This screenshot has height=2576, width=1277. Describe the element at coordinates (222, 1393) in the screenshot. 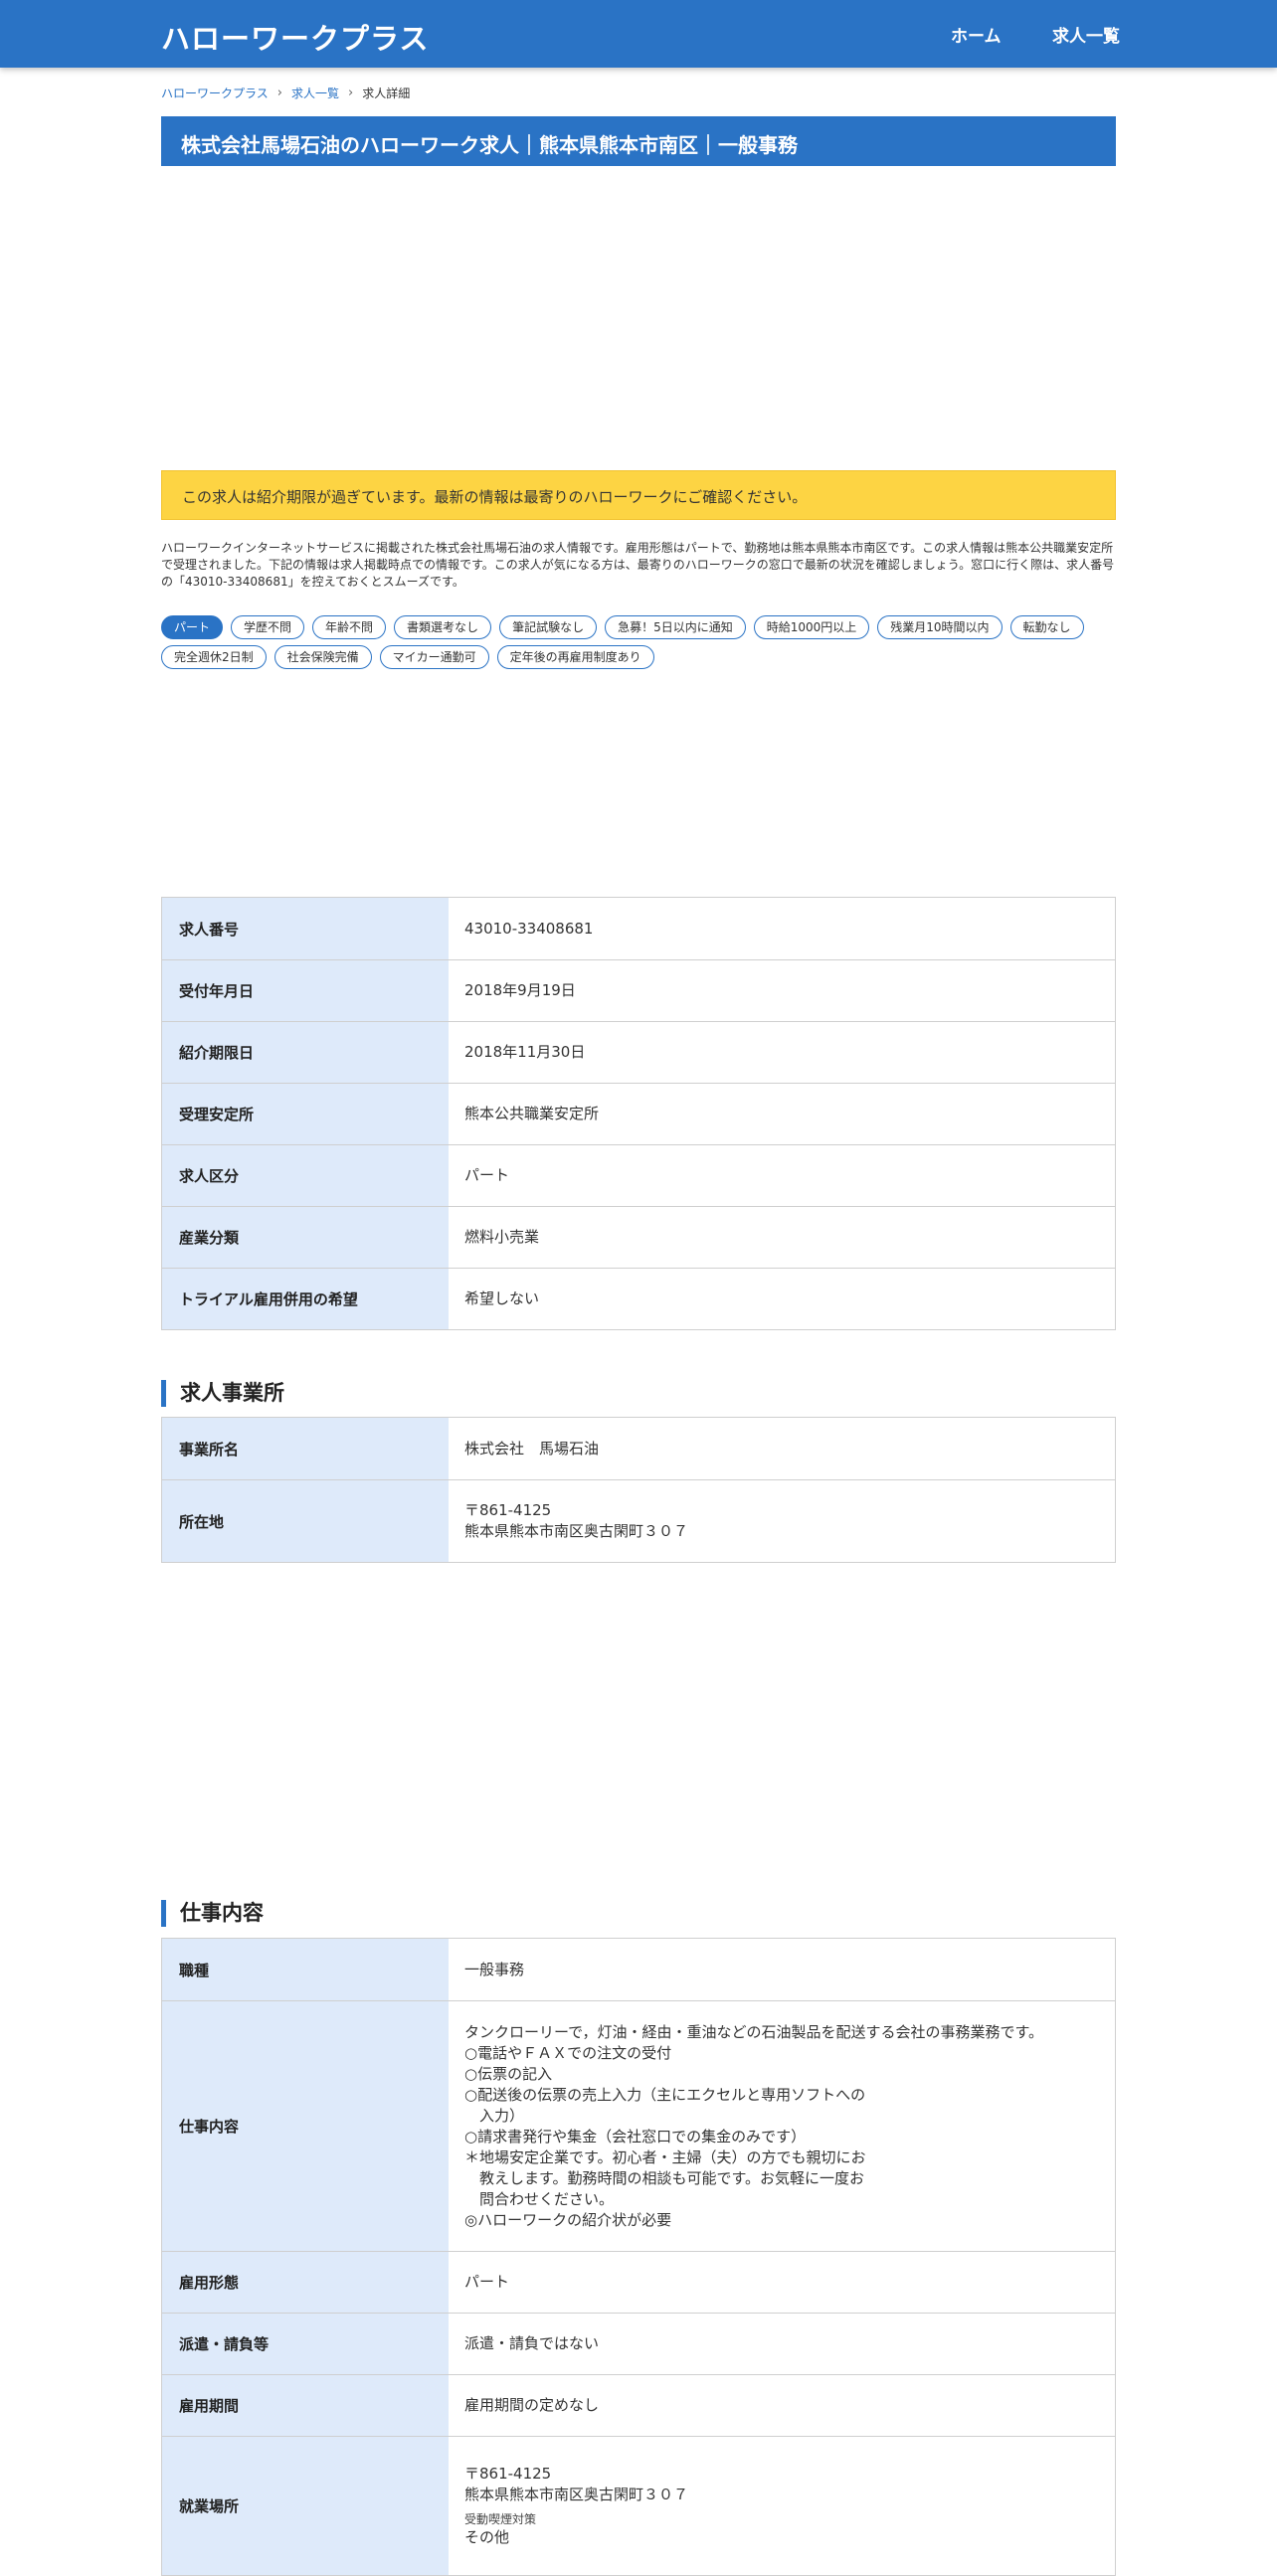

I see `section-title-office: 求人事業所` at that location.